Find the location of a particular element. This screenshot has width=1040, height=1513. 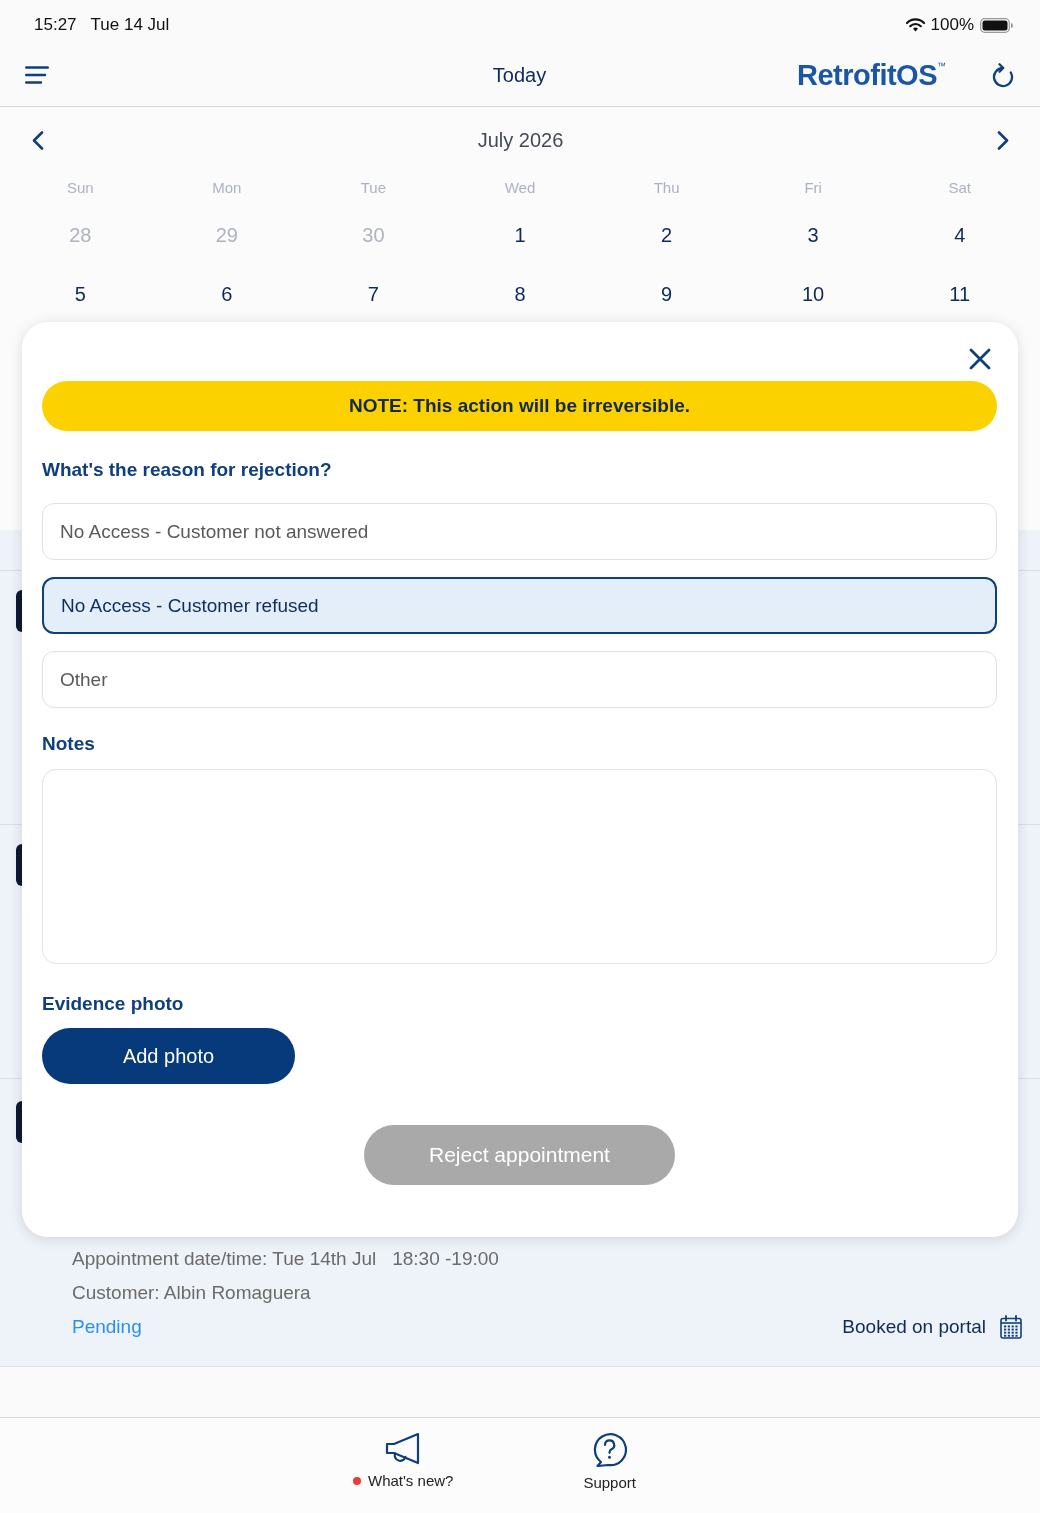

warning-banner: NOTE: This action will be irreversible. is located at coordinates (519, 406).